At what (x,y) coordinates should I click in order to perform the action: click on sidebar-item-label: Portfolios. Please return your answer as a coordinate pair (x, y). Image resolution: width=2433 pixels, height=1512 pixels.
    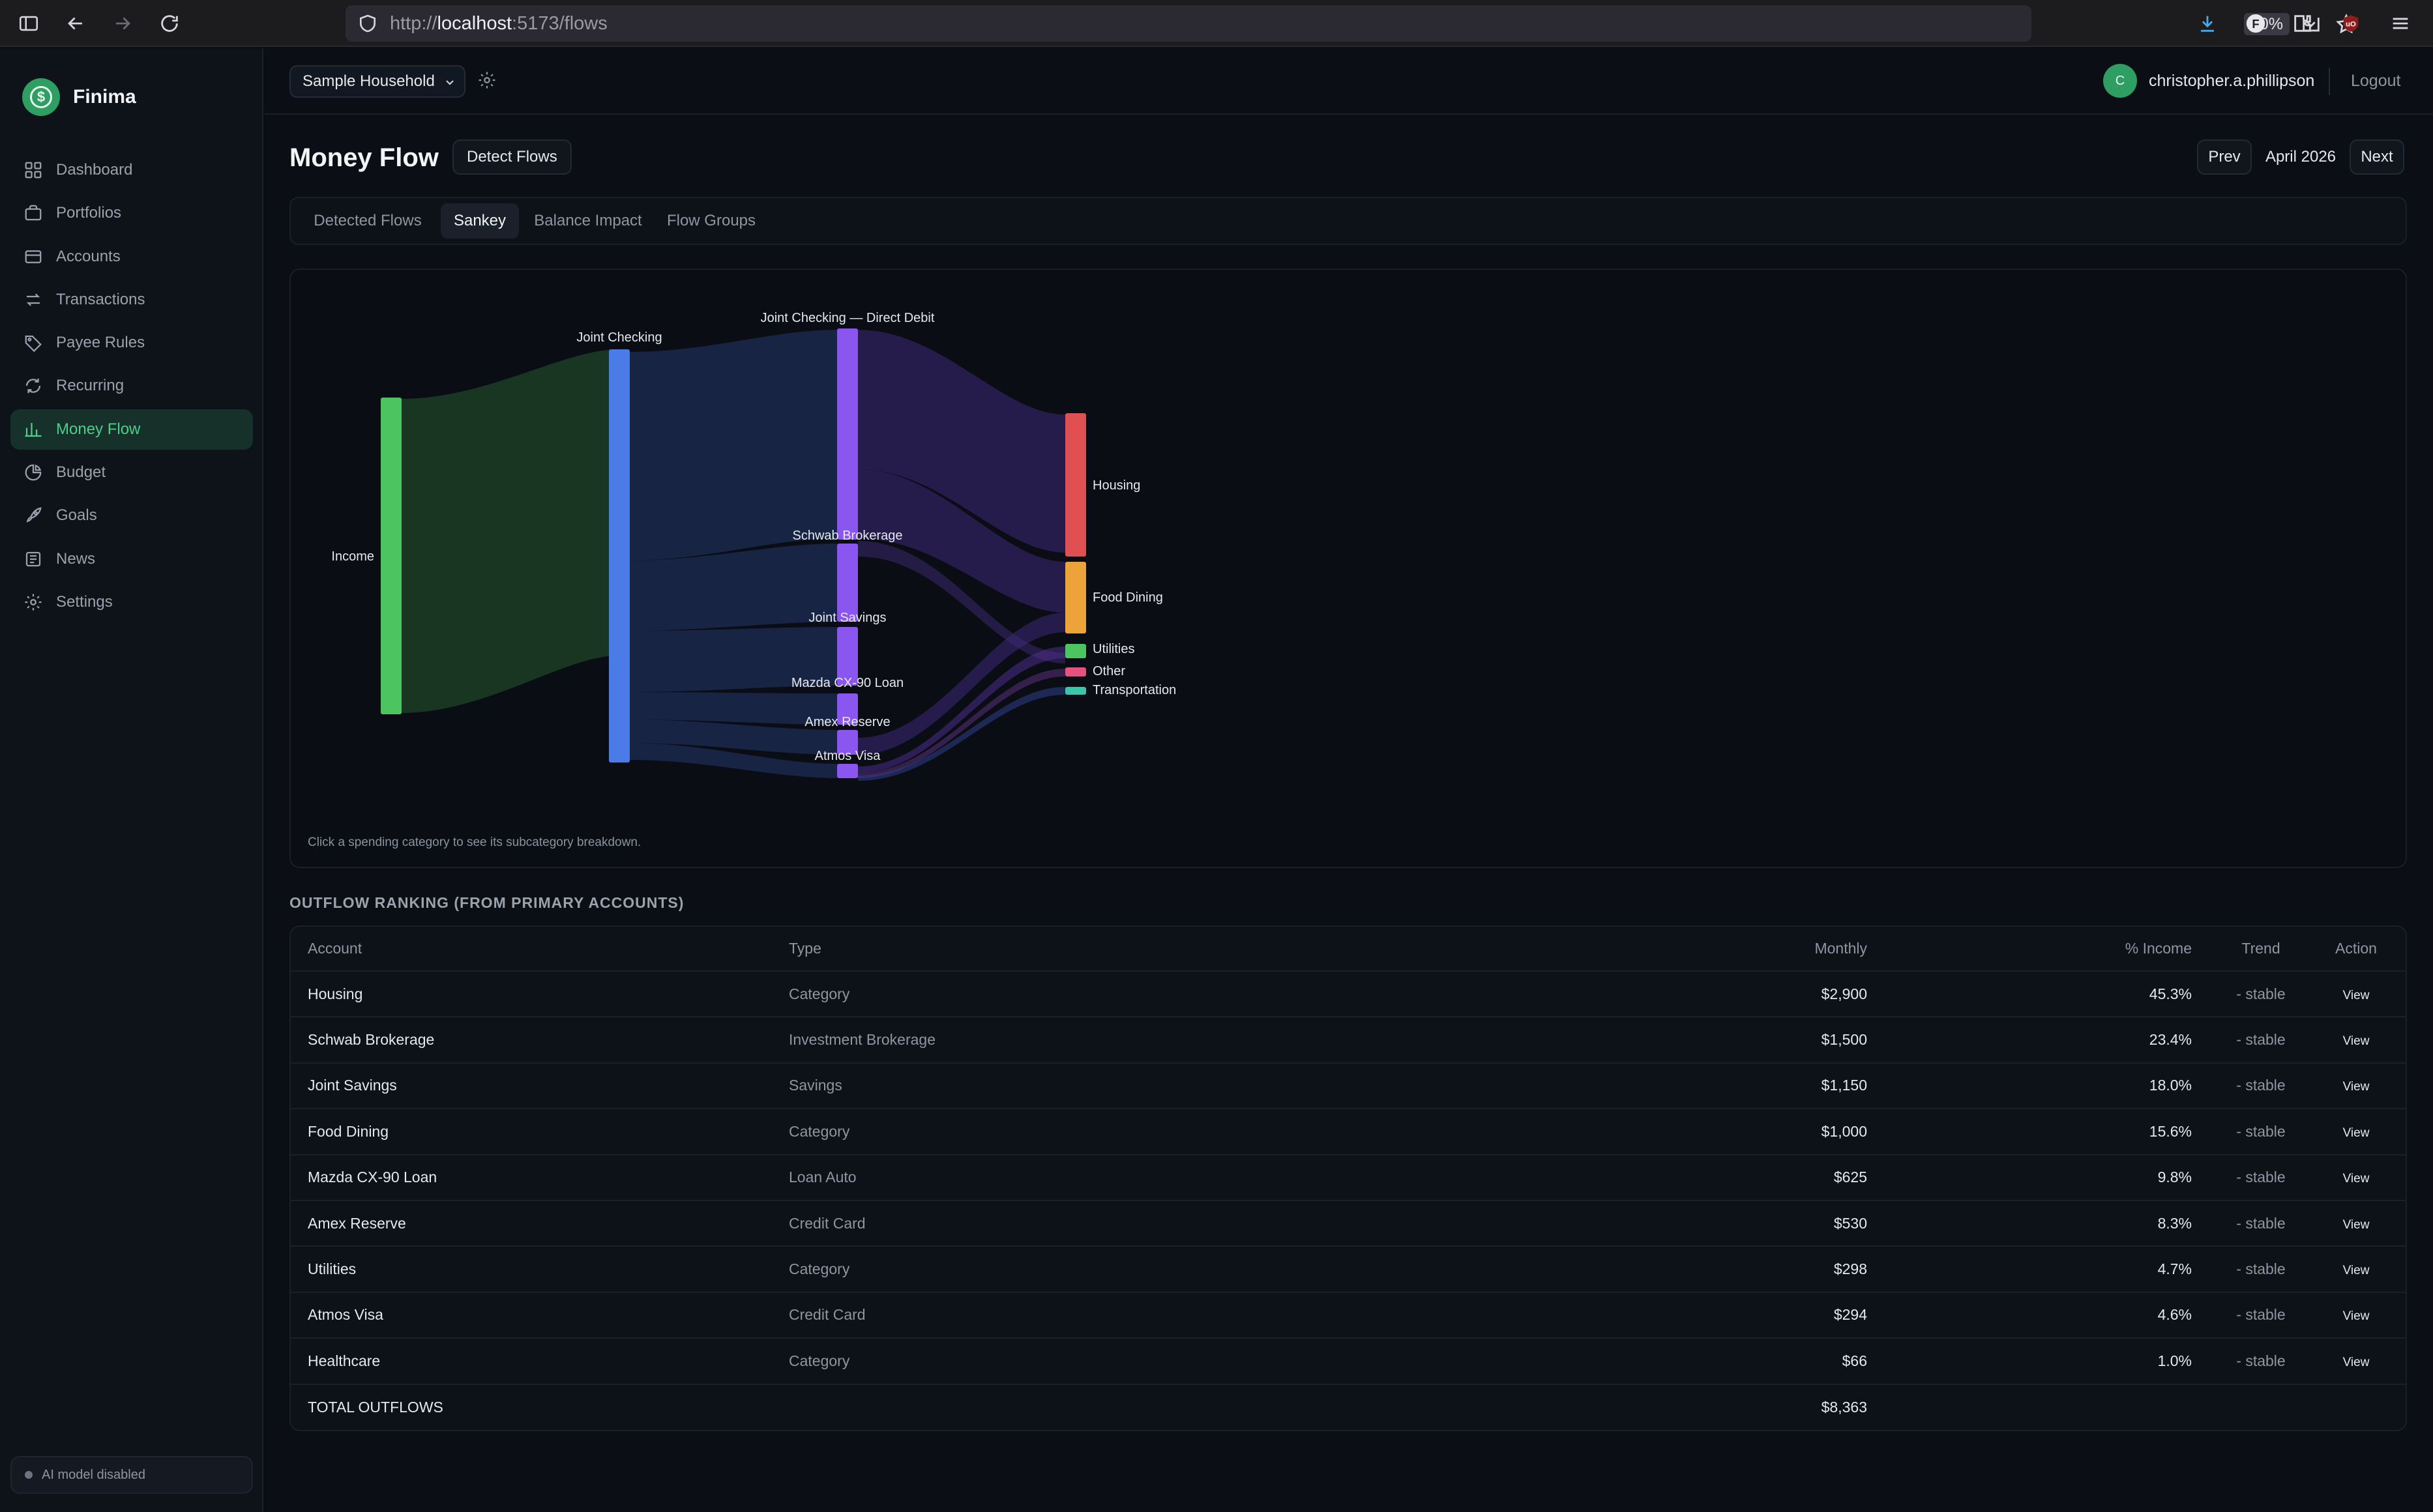
    Looking at the image, I should click on (89, 213).